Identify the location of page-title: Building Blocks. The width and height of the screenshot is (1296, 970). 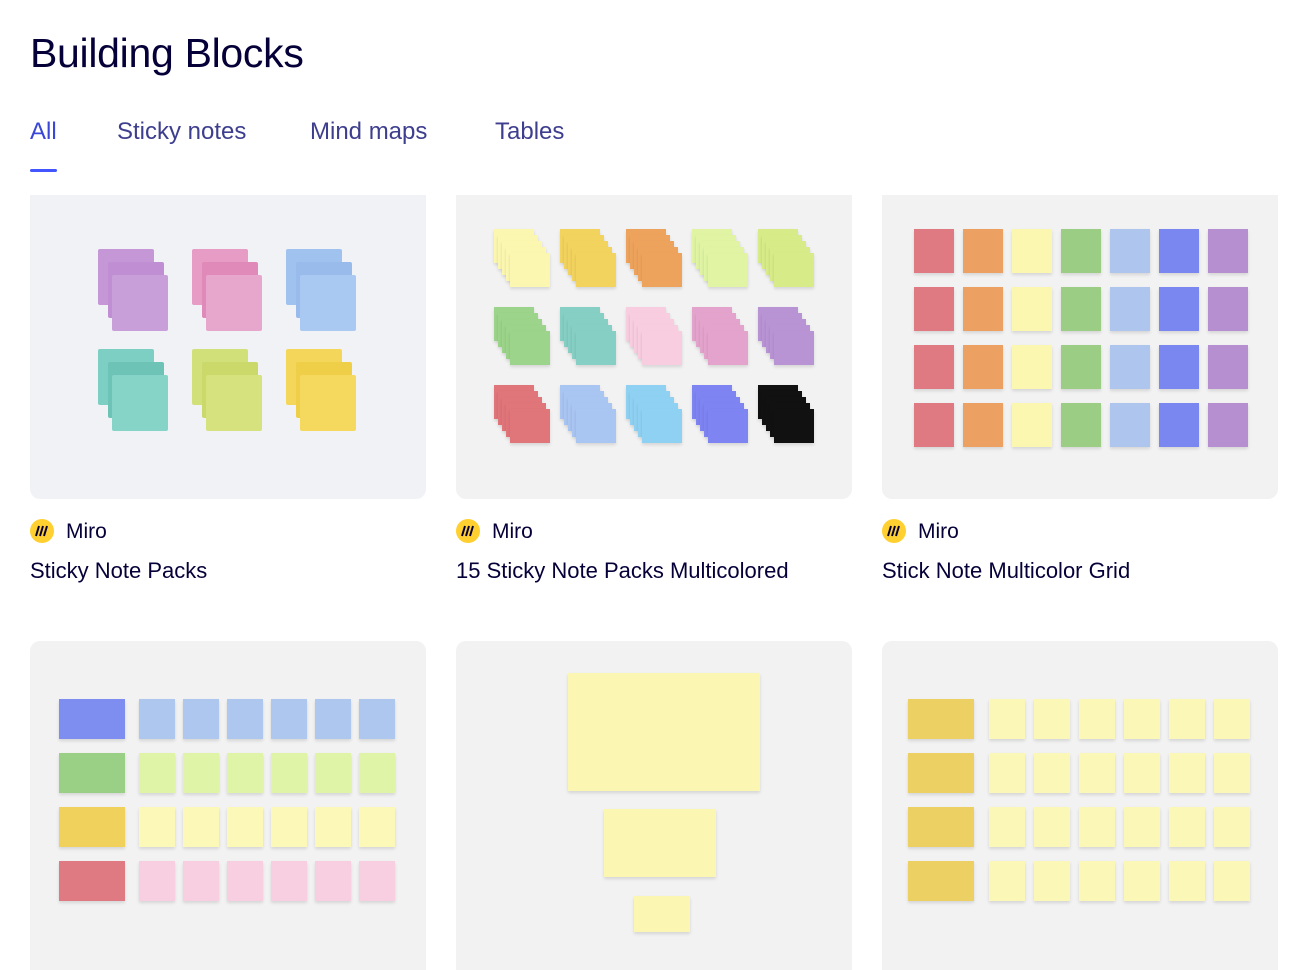
(167, 53).